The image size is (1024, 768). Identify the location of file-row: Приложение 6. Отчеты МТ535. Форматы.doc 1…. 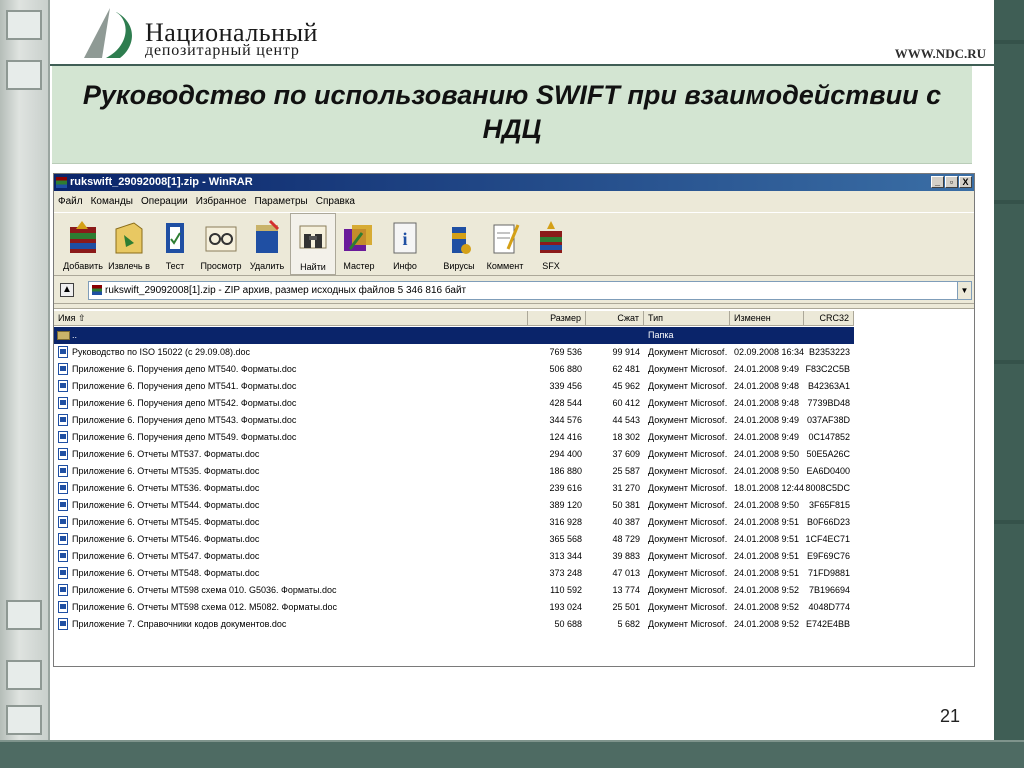
(454, 471).